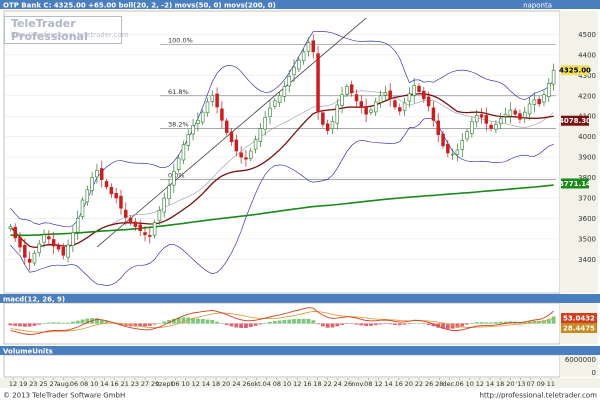 The height and width of the screenshot is (400, 600). I want to click on date-tick-label: 14, so click(206, 384).